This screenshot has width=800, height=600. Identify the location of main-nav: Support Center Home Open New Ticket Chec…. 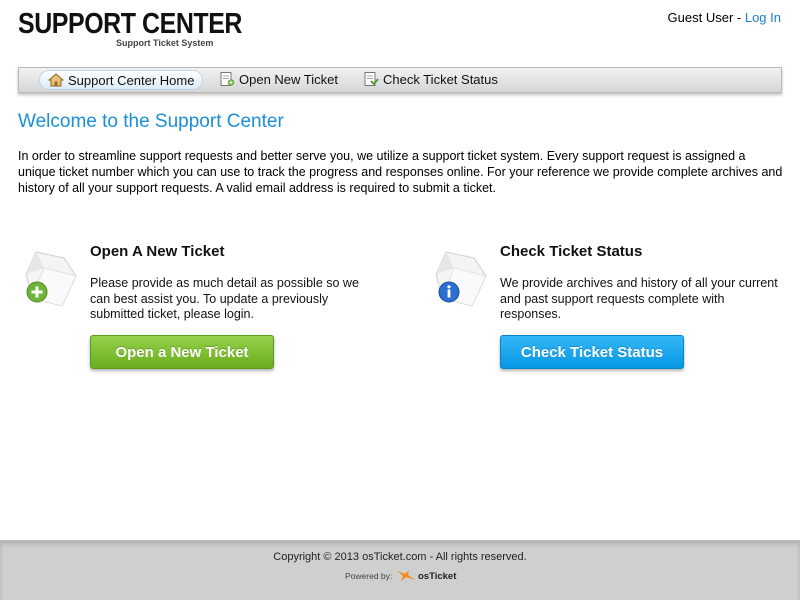
(400, 80).